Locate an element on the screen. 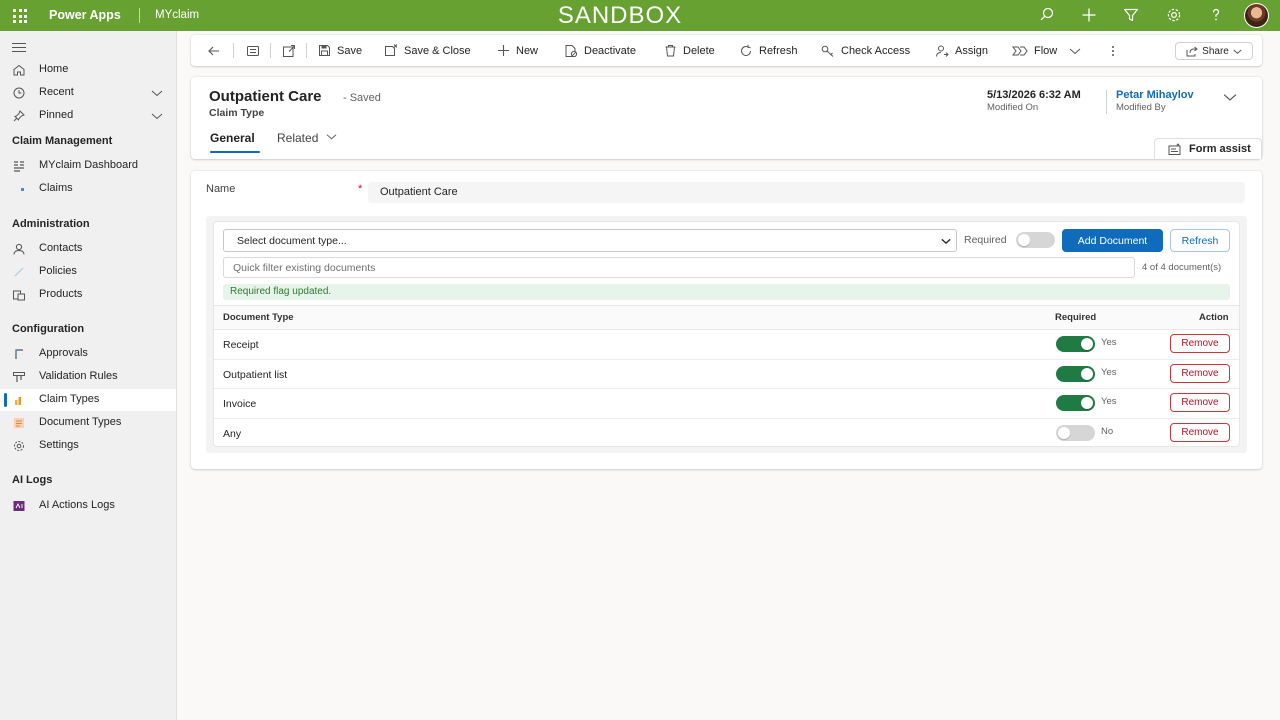 The width and height of the screenshot is (1280, 720). active-tab-indicator is located at coordinates (235, 152).